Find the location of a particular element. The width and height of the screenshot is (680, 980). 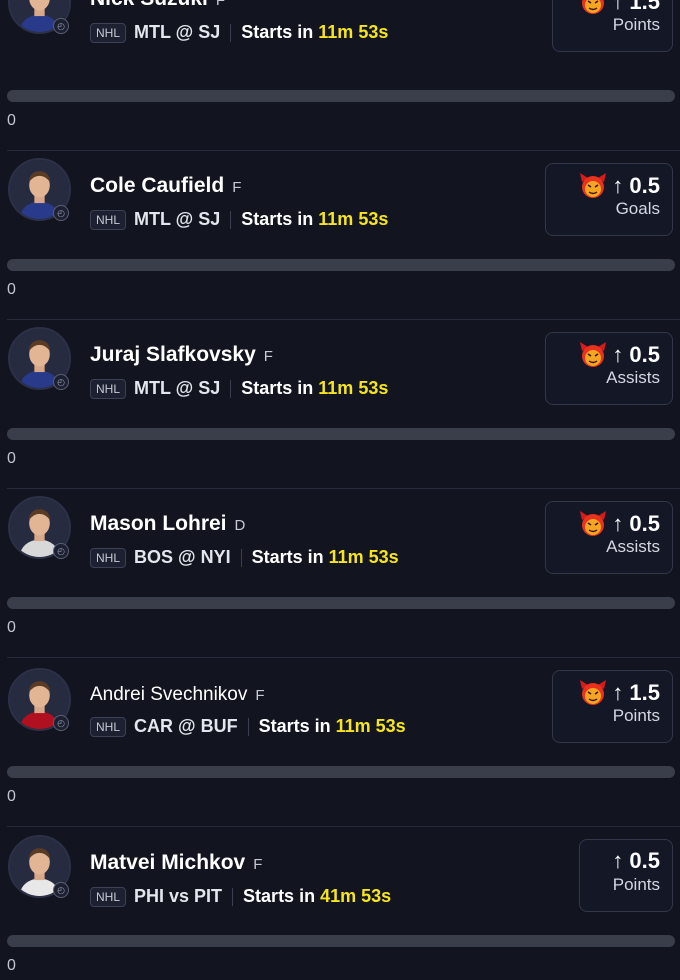

game-info-row: NHL CAR @ BUF Starts in 11m 53s is located at coordinates (248, 726).